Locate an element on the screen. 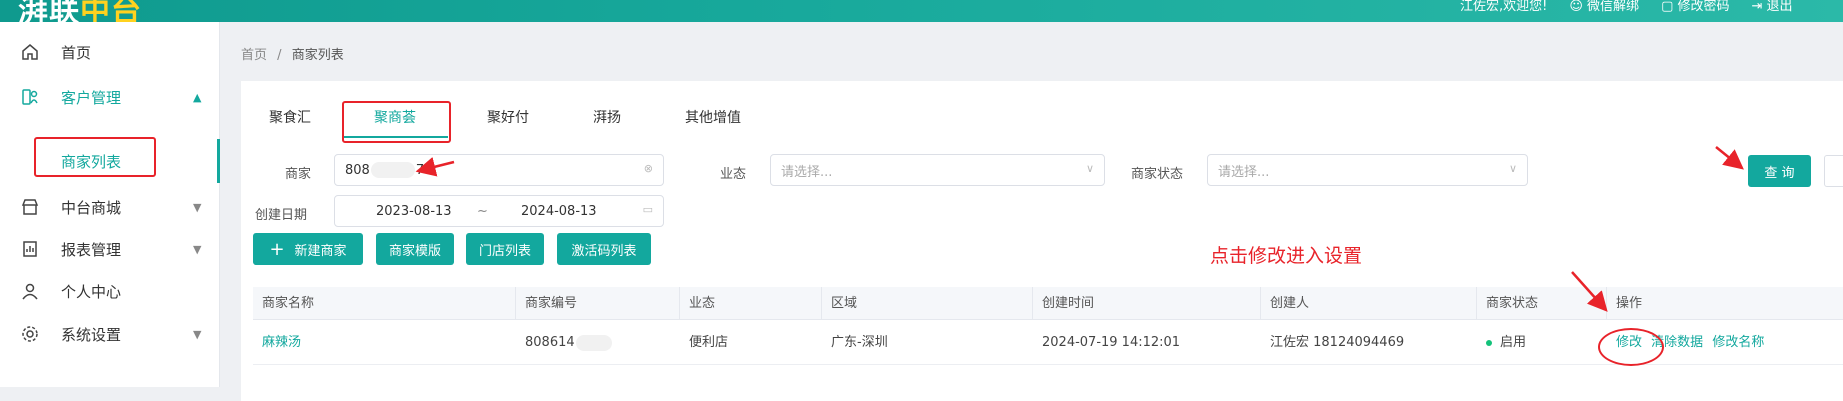 The width and height of the screenshot is (1843, 401). annotation-box-sidebar is located at coordinates (95, 157).